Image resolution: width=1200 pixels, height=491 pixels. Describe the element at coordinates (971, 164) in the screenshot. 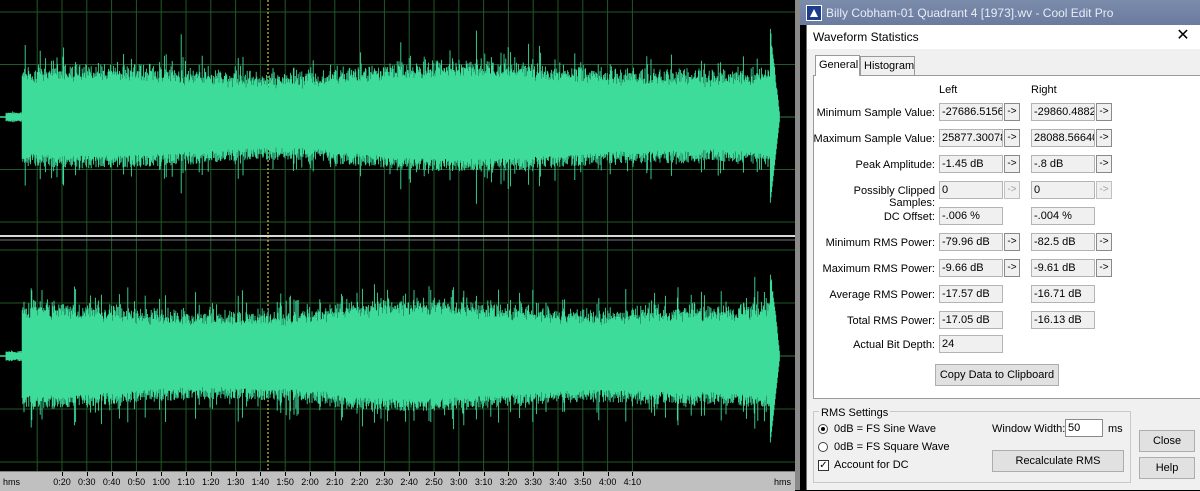

I see `peak-amplitude-left-field: -1.45 dB` at that location.